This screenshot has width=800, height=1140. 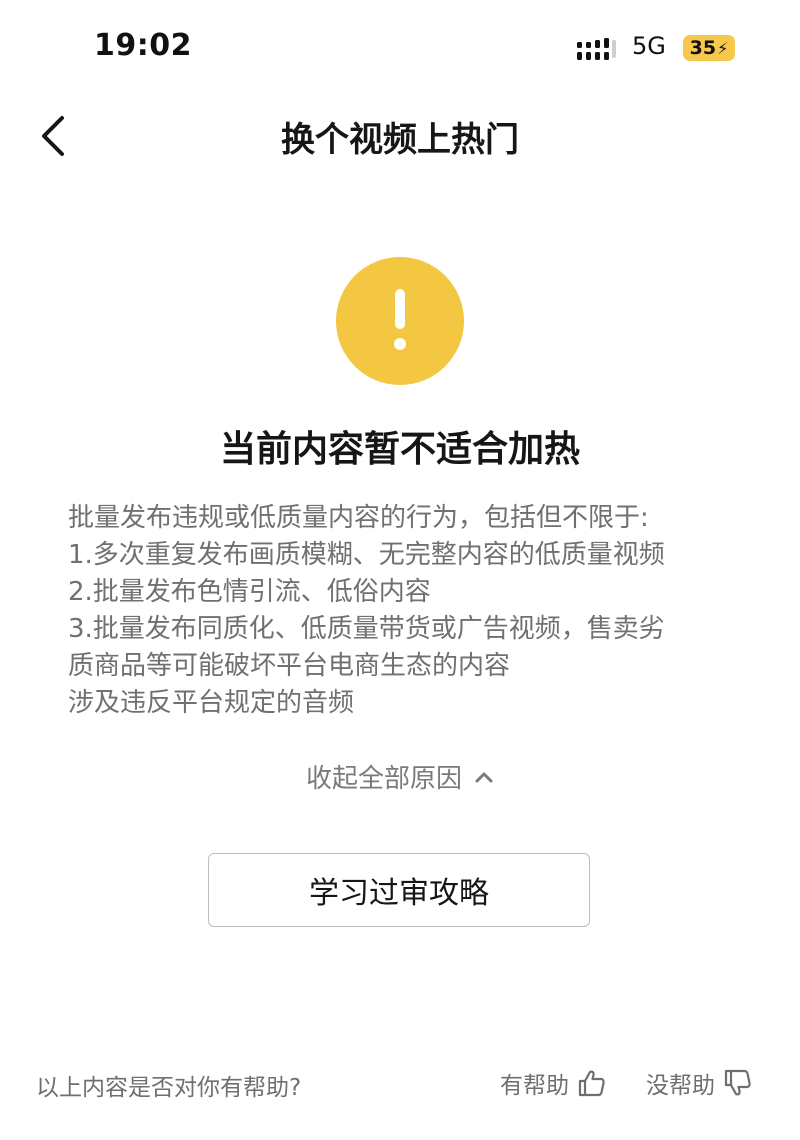 I want to click on helpful-button: 有帮助, so click(x=553, y=1083).